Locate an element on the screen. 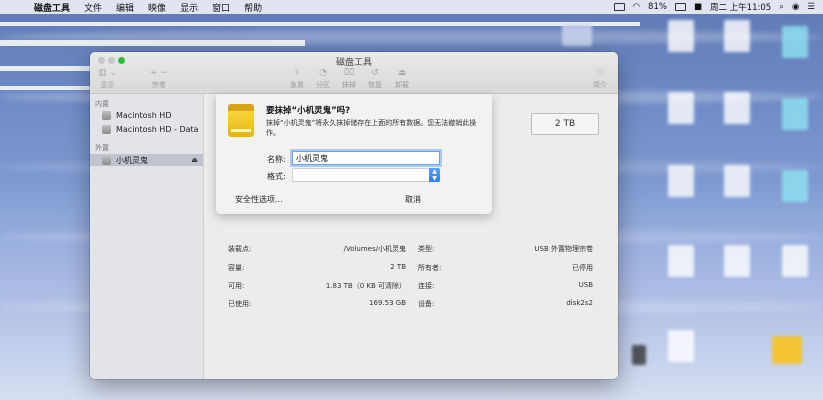  sidebar-item-label: 小机灵鬼 is located at coordinates (132, 160).